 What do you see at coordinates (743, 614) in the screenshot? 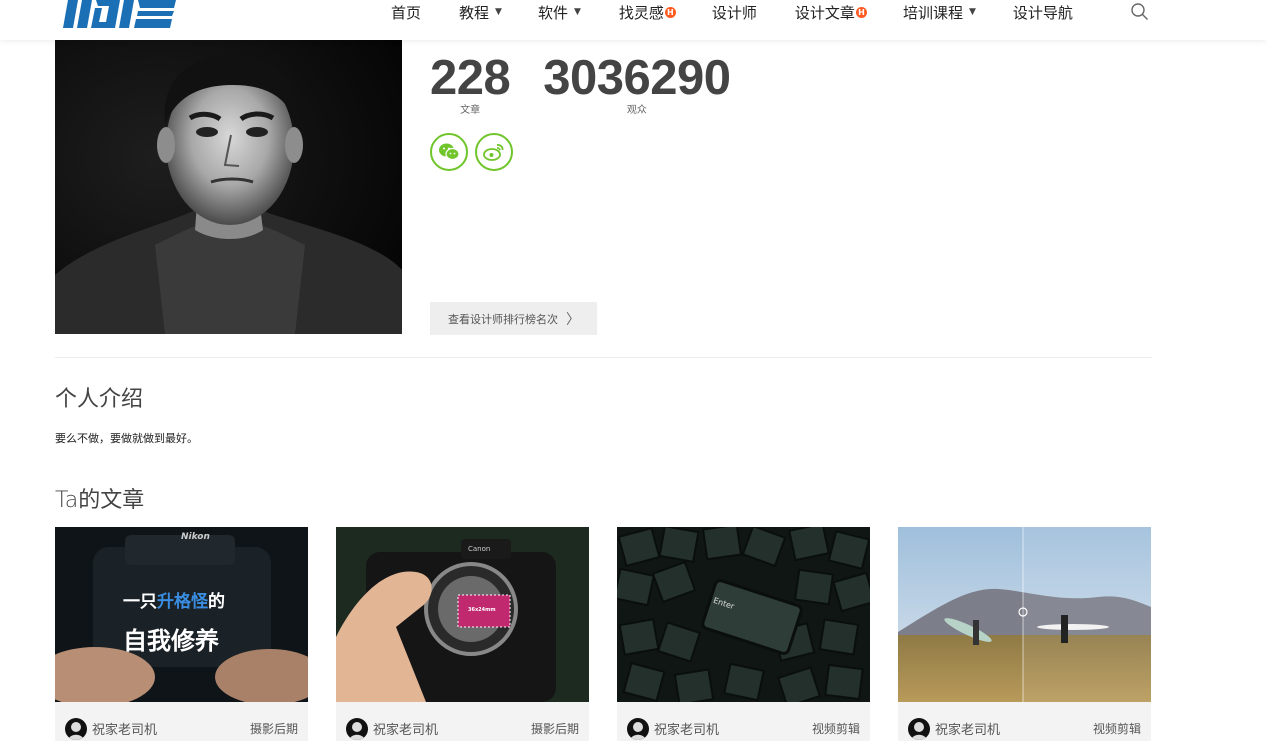
I see `article-thumbnail: Enter` at bounding box center [743, 614].